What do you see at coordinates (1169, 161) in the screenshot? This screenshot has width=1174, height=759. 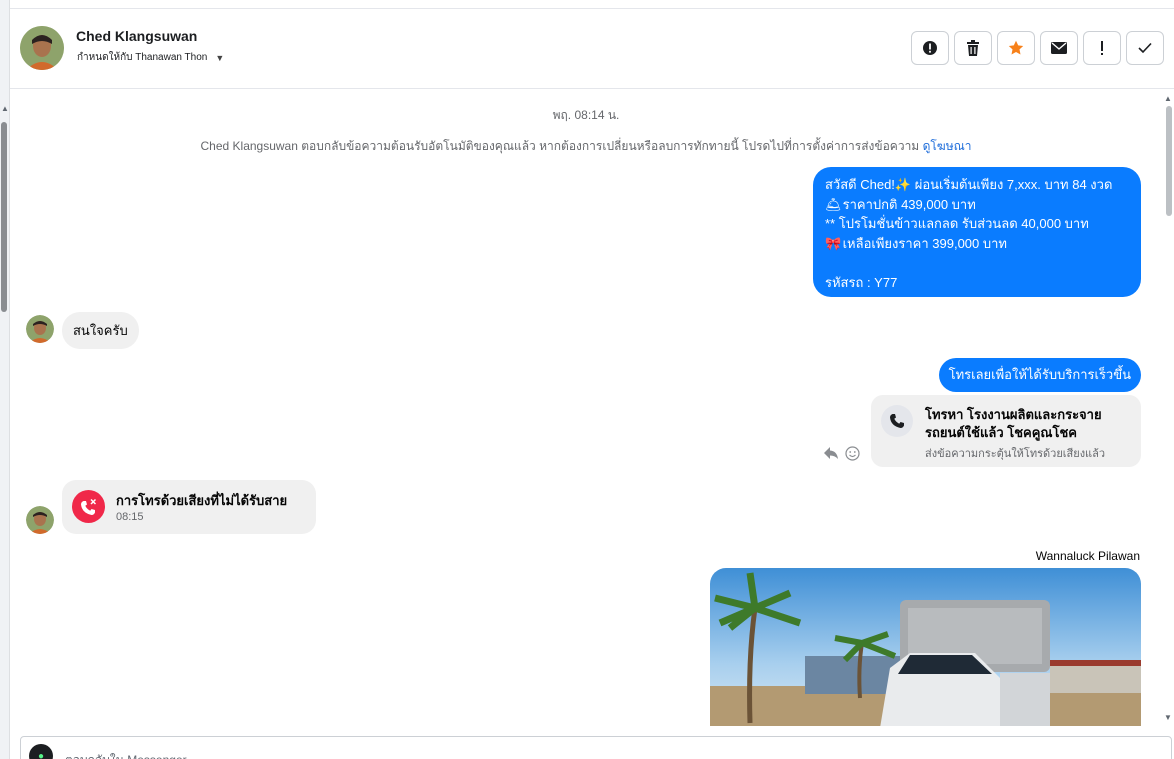 I see `thread-scrollbar-thumb` at bounding box center [1169, 161].